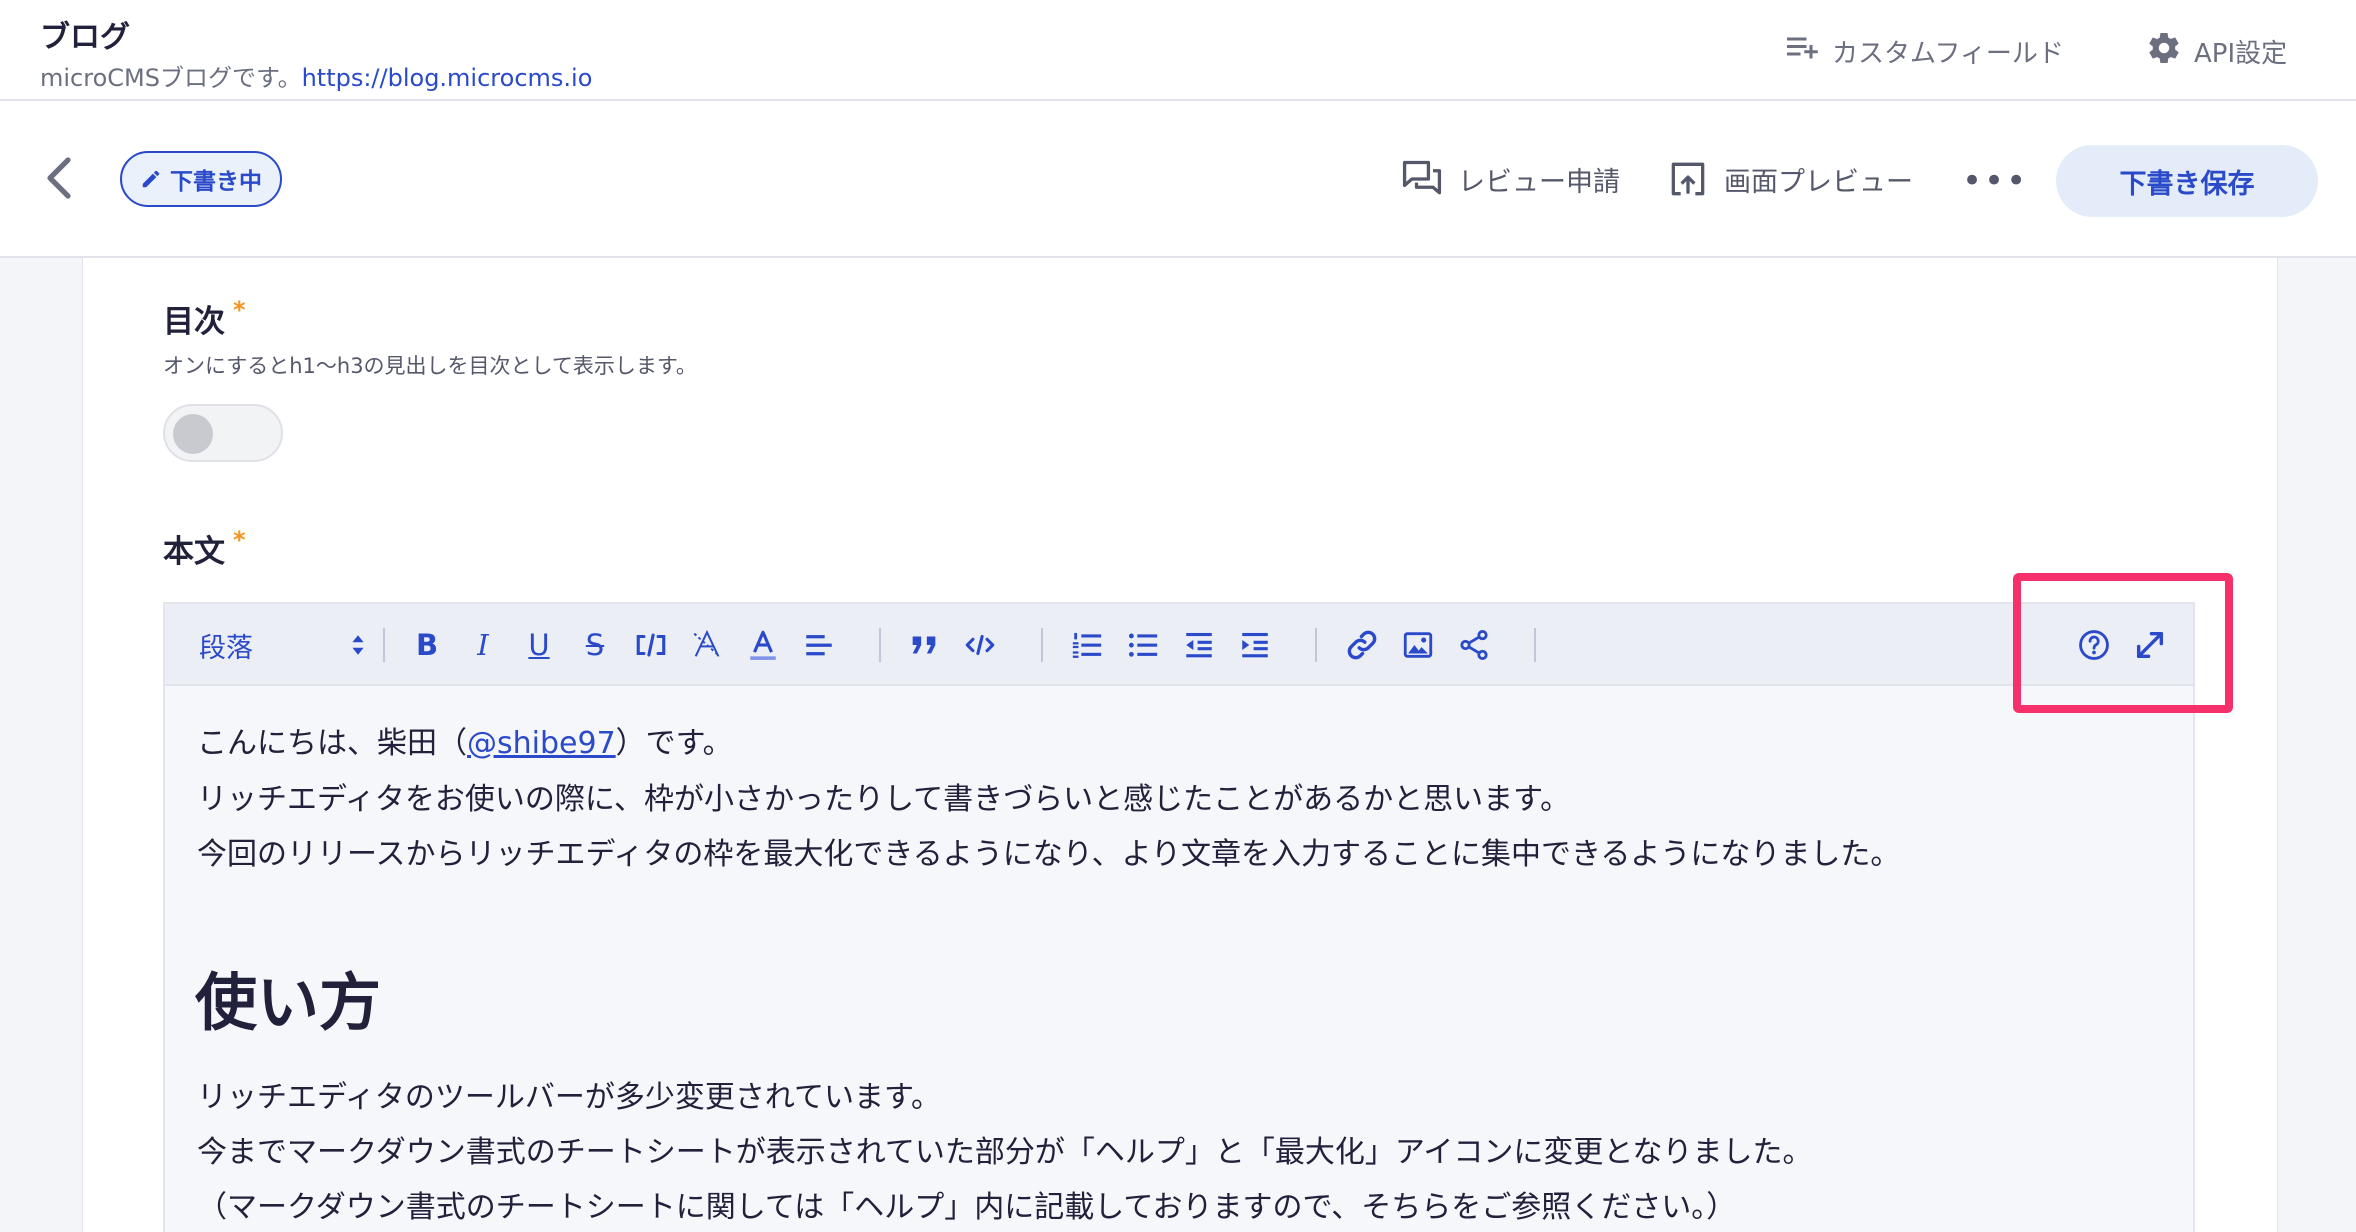 The height and width of the screenshot is (1232, 2356). I want to click on text-color-icon, so click(763, 645).